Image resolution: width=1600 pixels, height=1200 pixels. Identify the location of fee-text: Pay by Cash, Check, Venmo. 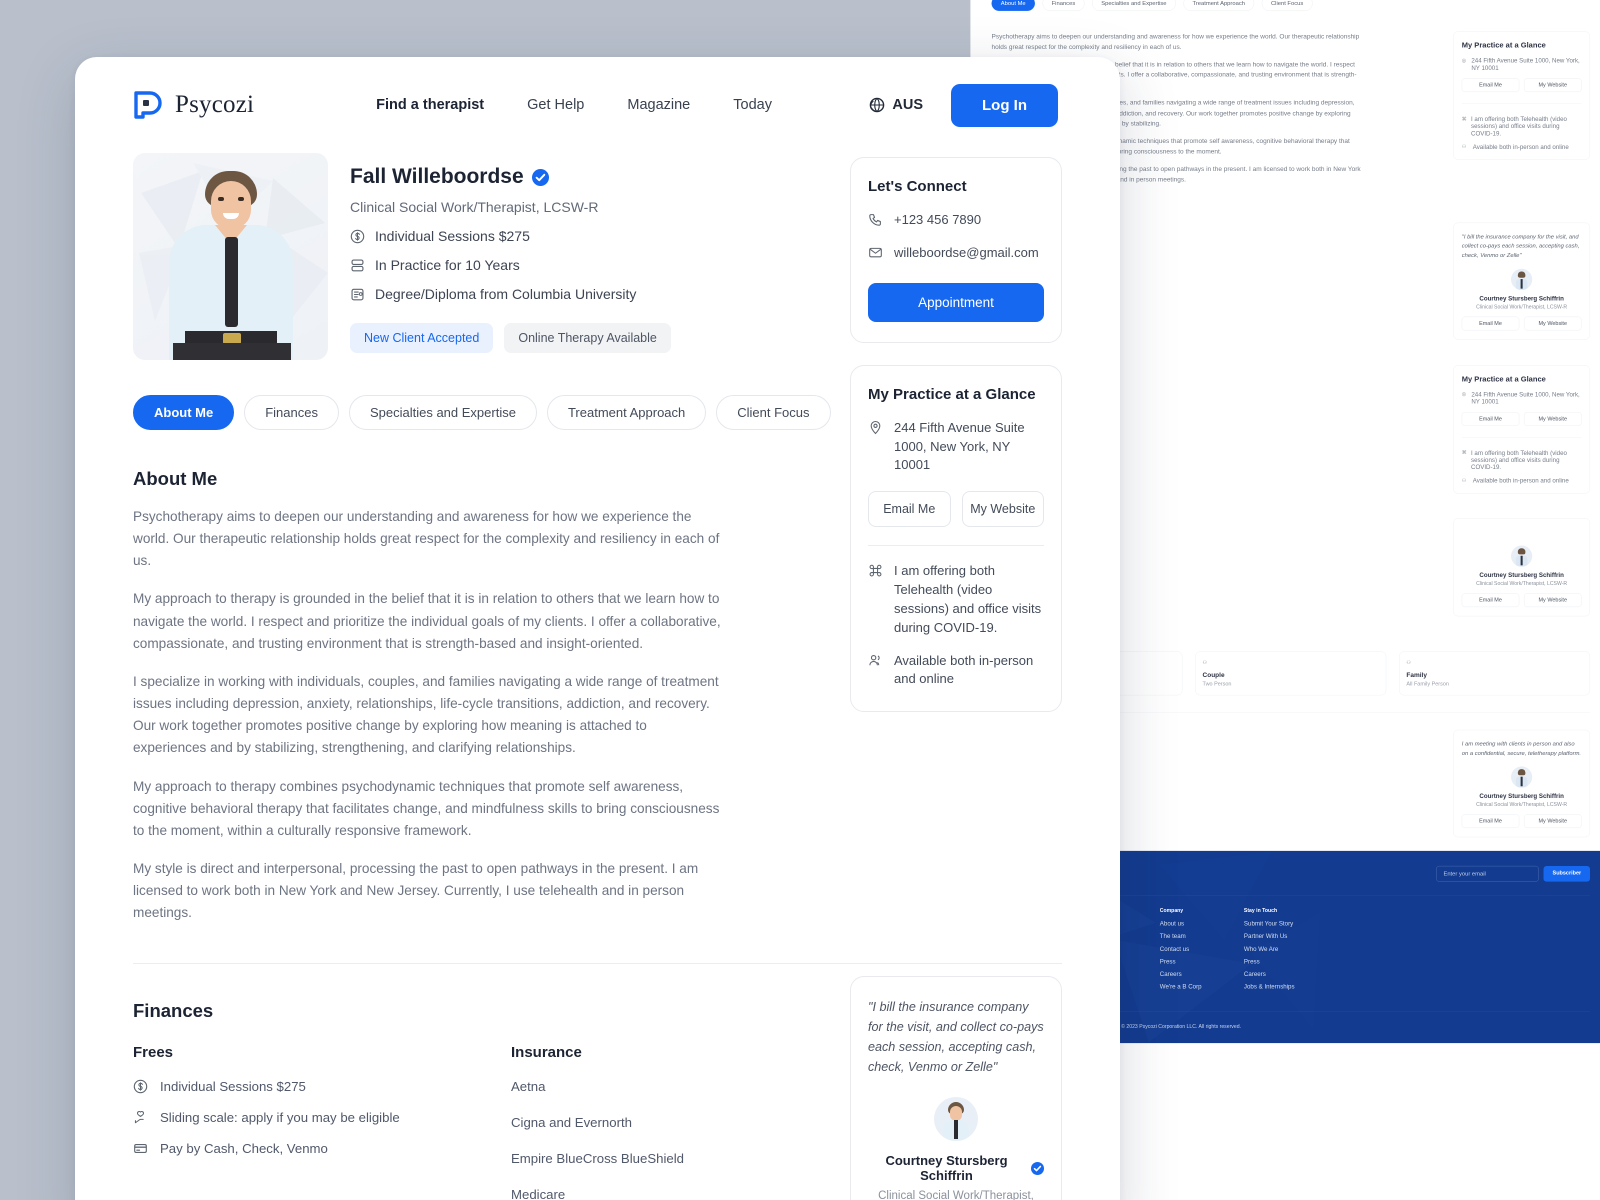
(244, 1148).